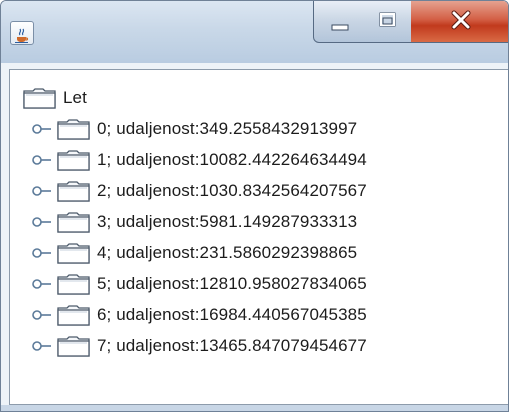  I want to click on window-bottom-border, so click(254, 408).